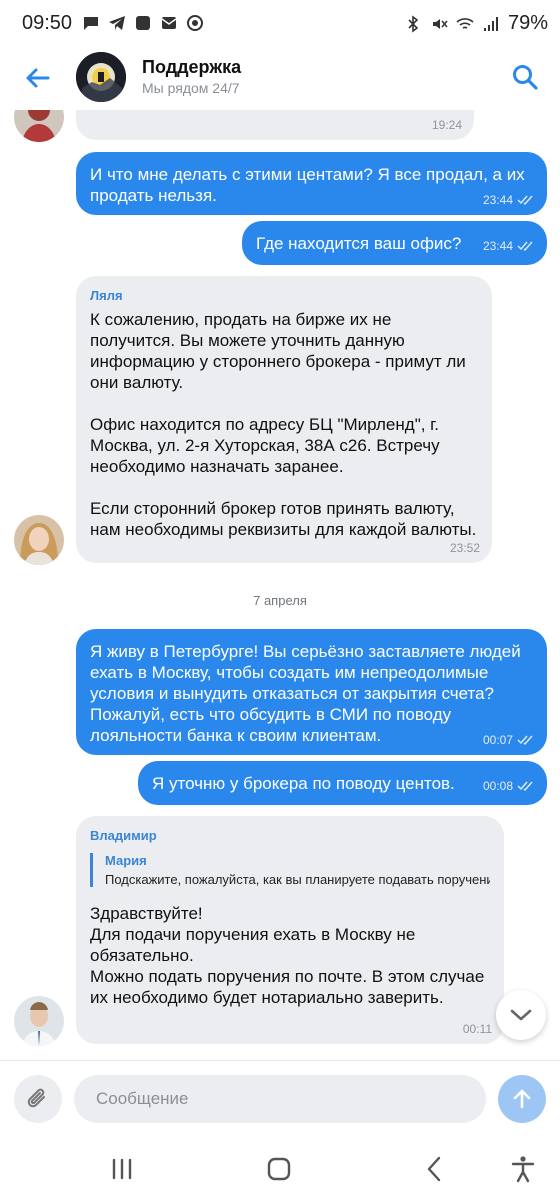 Image resolution: width=560 pixels, height=1200 pixels. I want to click on send-button, so click(522, 1099).